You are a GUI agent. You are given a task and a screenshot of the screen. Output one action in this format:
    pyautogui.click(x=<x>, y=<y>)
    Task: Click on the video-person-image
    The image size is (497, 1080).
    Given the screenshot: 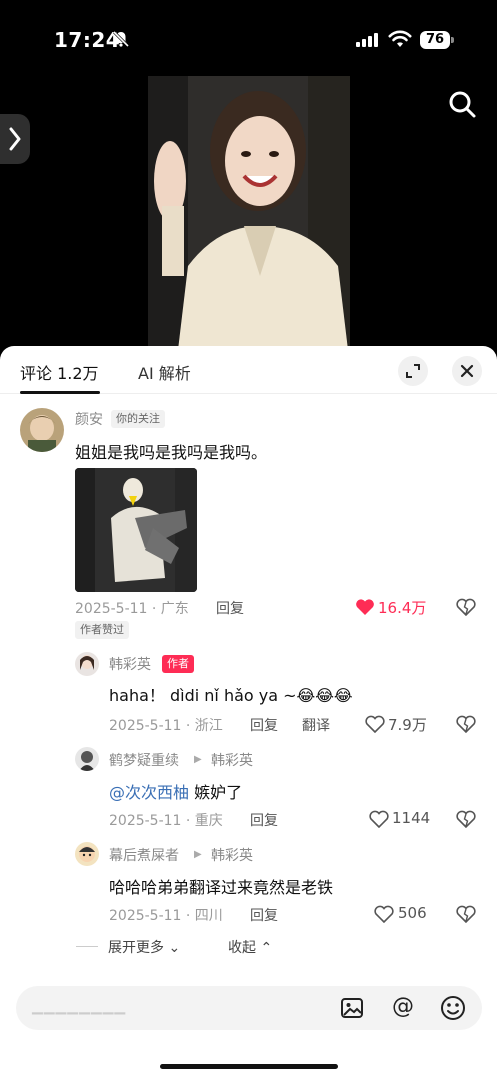 What is the action you would take?
    pyautogui.click(x=249, y=213)
    